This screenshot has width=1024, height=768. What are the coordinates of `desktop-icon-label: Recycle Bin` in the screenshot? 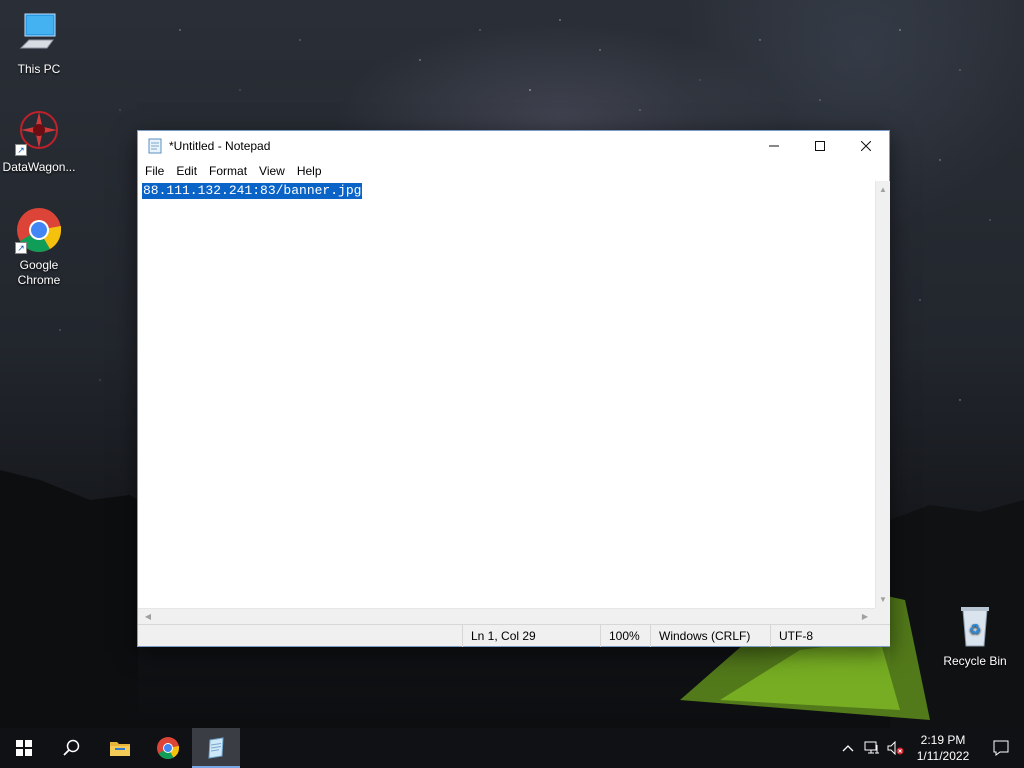 It's located at (975, 661).